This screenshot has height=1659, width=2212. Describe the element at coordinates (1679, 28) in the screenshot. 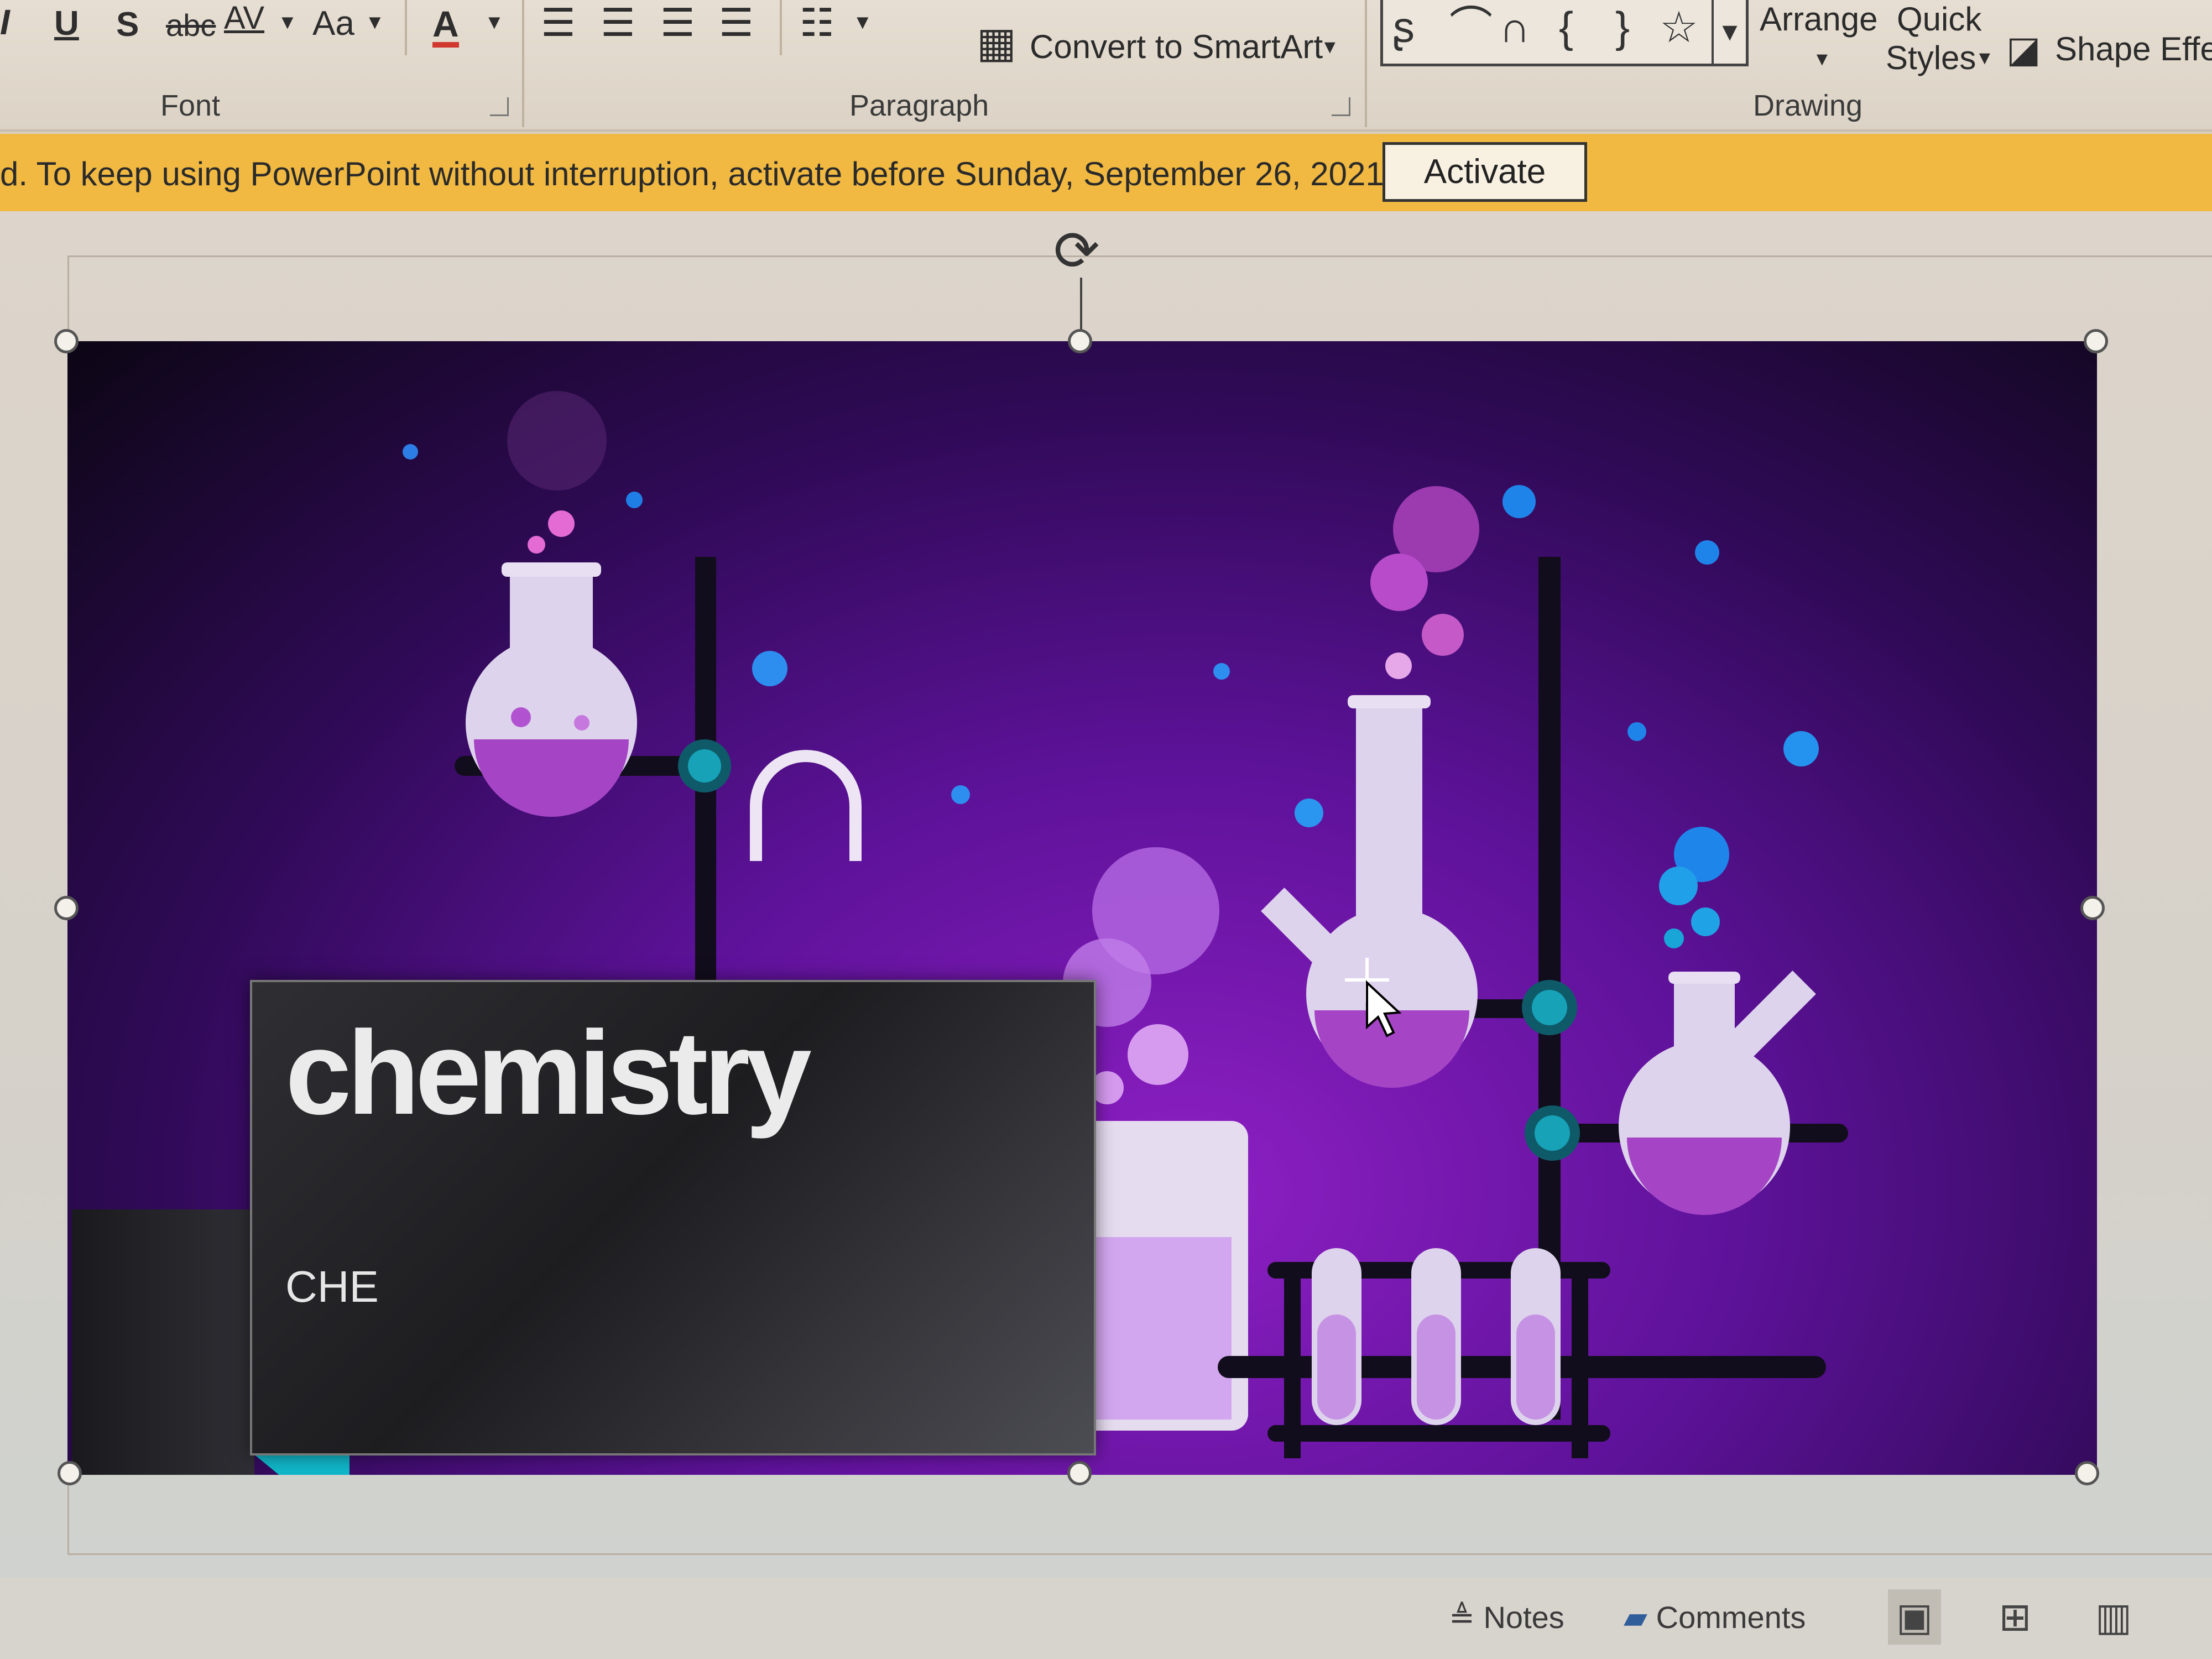

I see `star-shape-icon: ☆` at that location.